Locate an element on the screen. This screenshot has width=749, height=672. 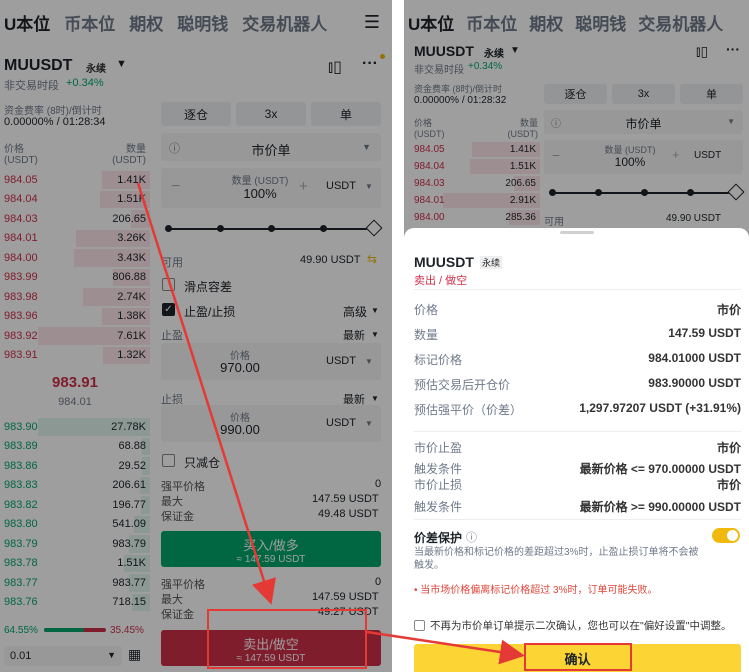
orderbook-row: 984.01 2.91K is located at coordinates (475, 200).